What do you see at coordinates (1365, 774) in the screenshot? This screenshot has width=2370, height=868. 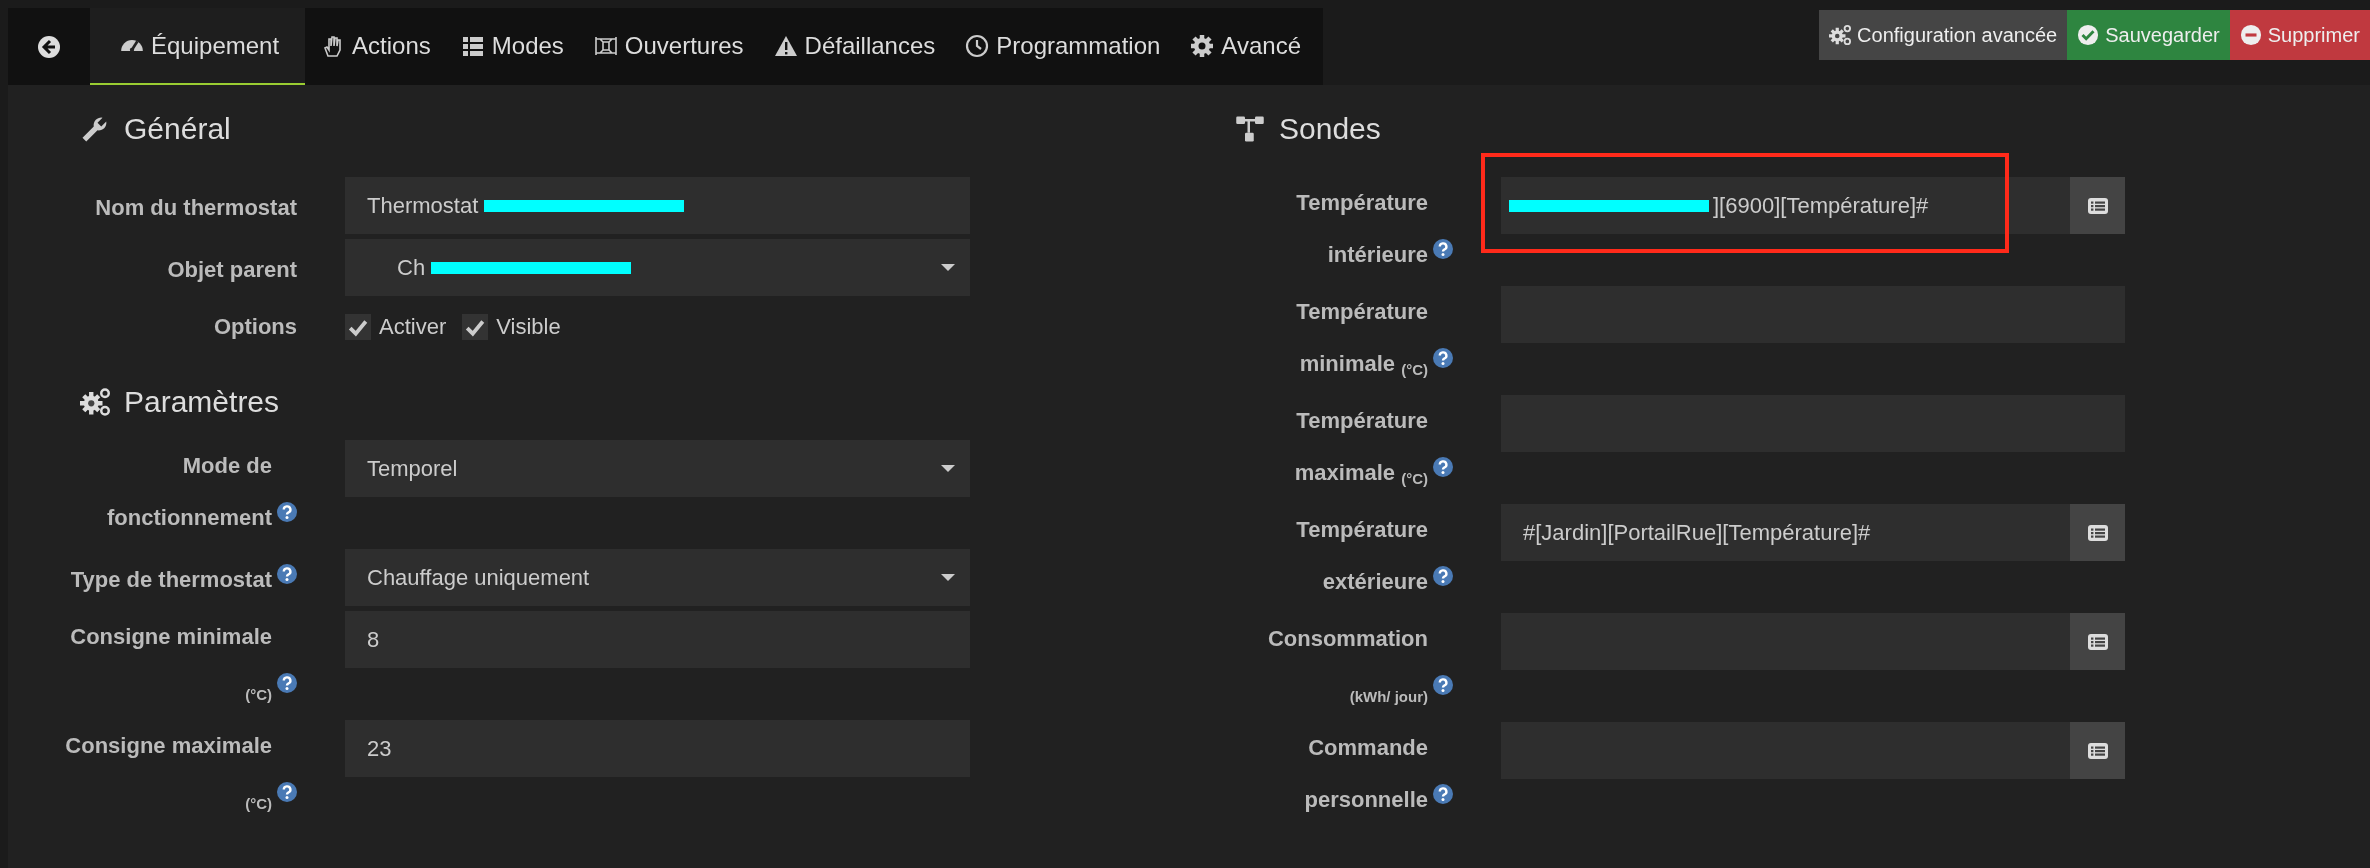 I see `field-label: Commande personnelle` at bounding box center [1365, 774].